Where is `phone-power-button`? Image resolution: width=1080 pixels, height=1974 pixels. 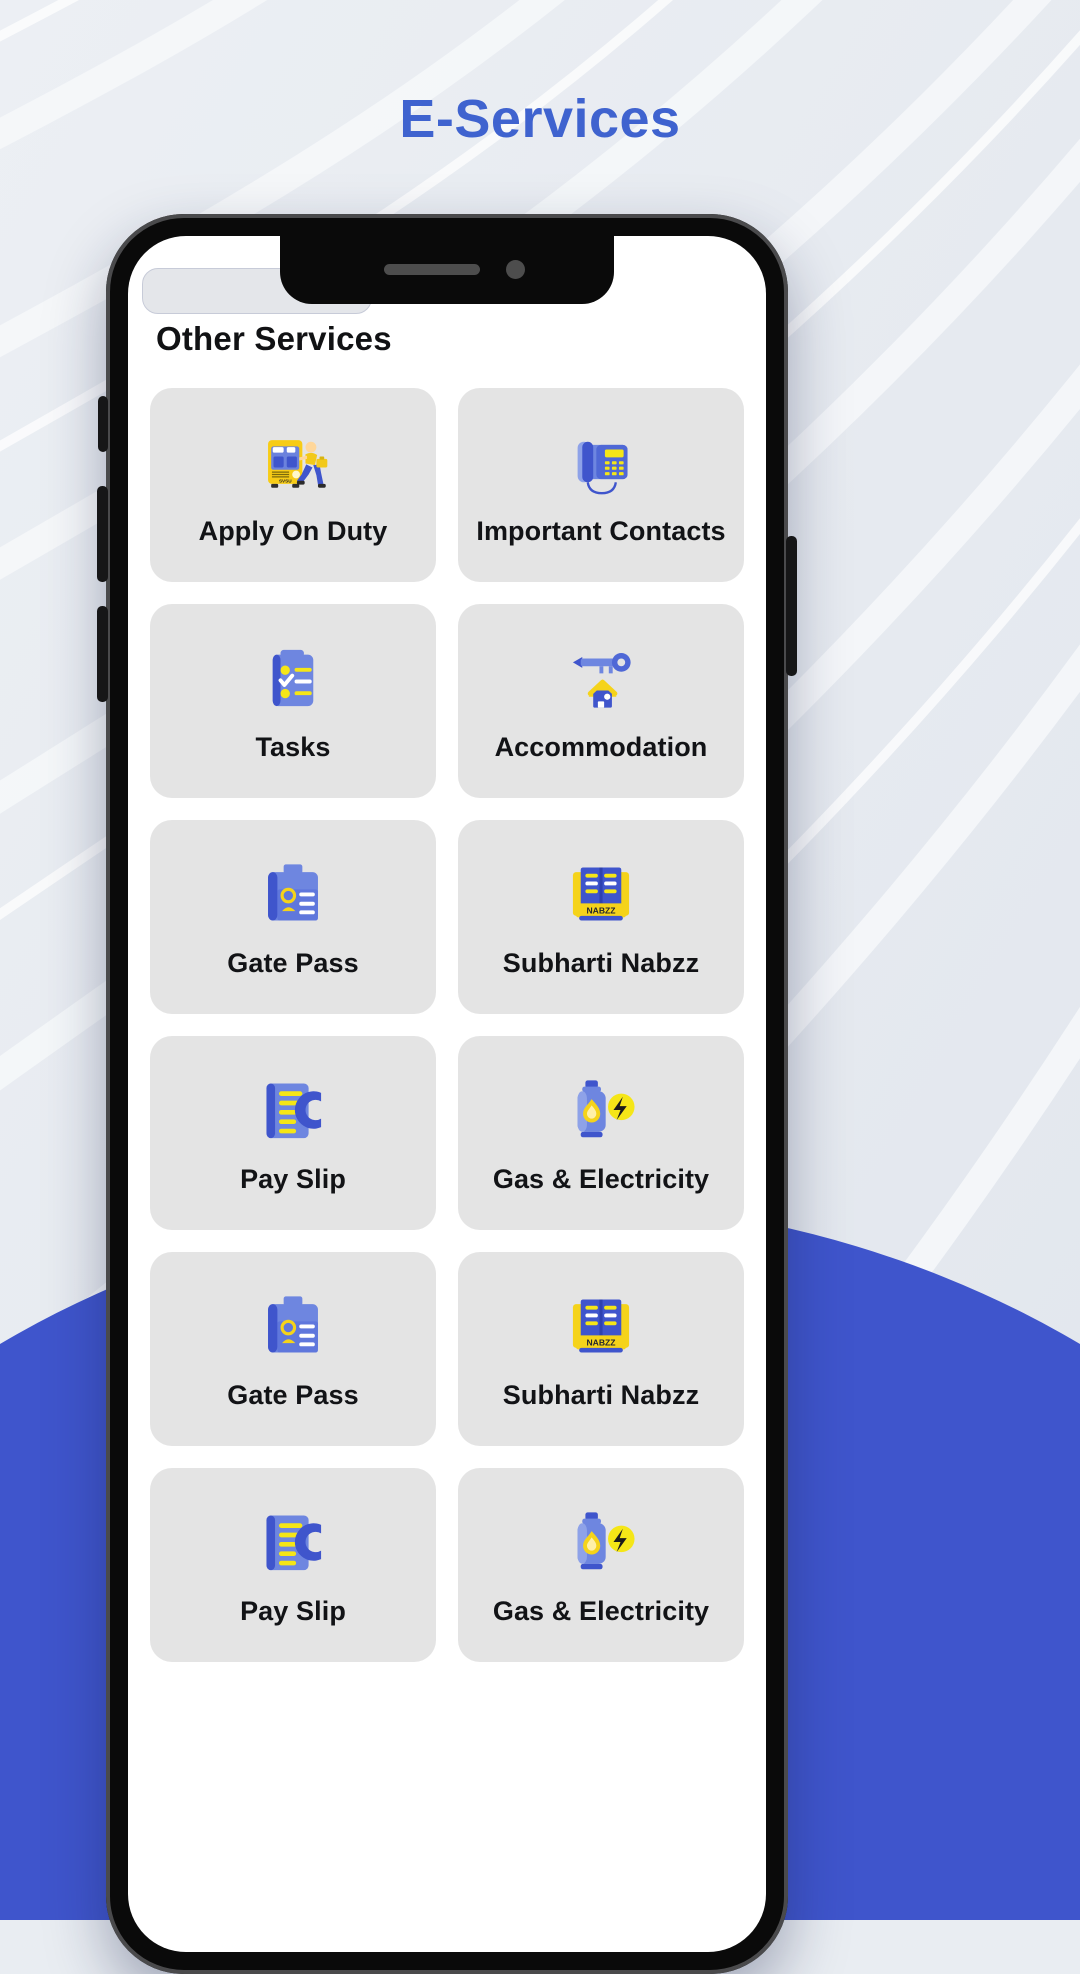 phone-power-button is located at coordinates (791, 606).